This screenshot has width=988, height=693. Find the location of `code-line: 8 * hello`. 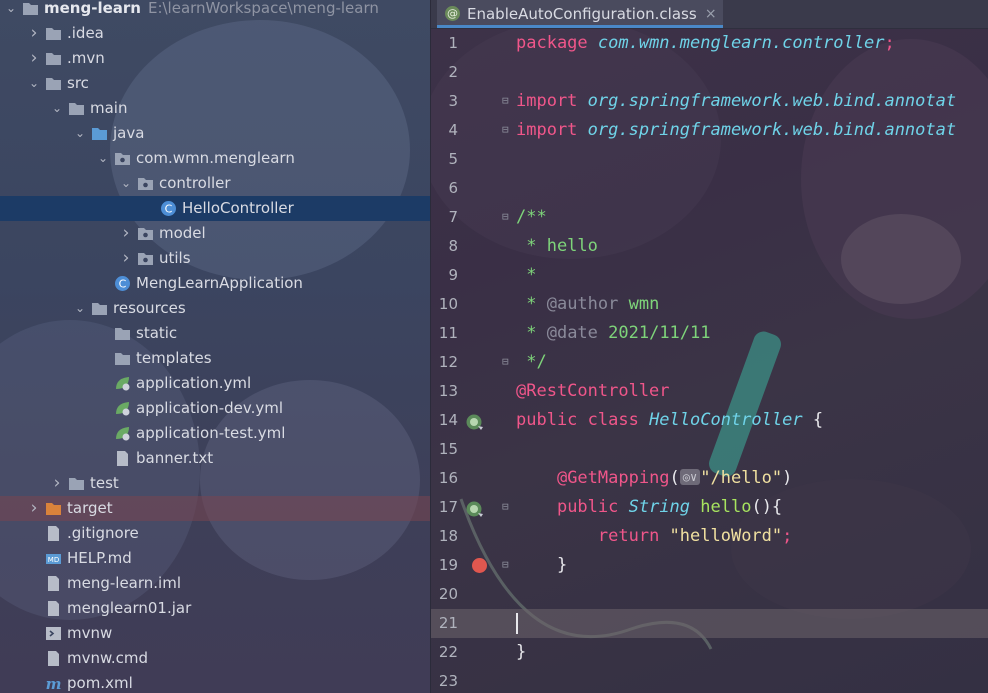

code-line: 8 * hello is located at coordinates (709, 246).